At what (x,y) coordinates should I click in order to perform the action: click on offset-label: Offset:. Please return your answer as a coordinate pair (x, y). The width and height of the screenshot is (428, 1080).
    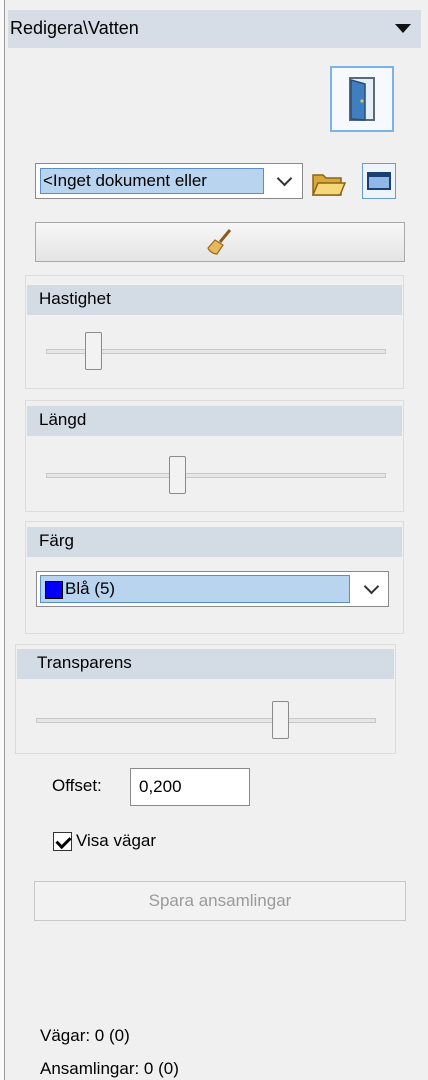
    Looking at the image, I should click on (77, 785).